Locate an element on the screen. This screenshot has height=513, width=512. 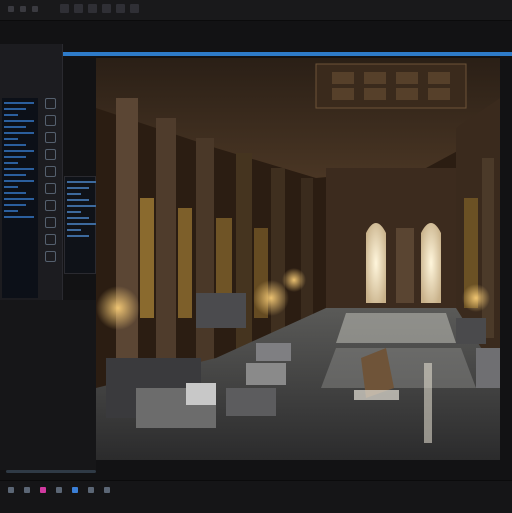
maximize-icon is located at coordinates (35, 9).